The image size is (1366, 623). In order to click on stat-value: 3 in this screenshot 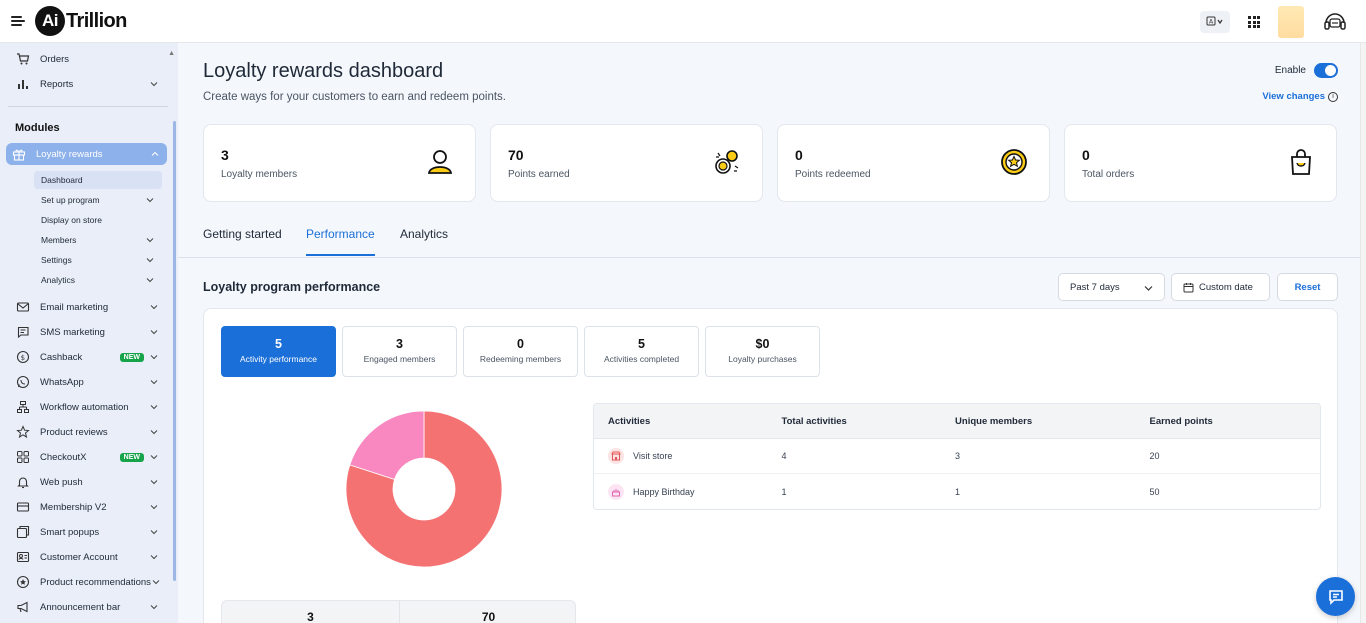, I will do `click(225, 155)`.